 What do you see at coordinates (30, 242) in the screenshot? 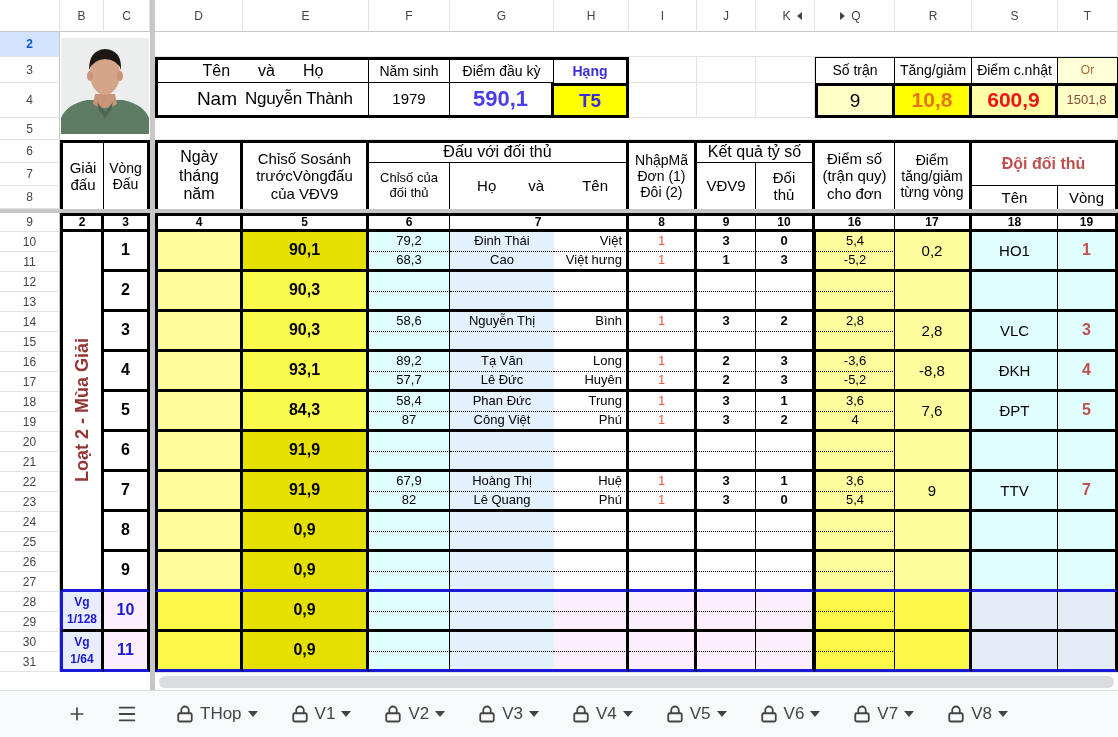
I see `row-number: 10` at bounding box center [30, 242].